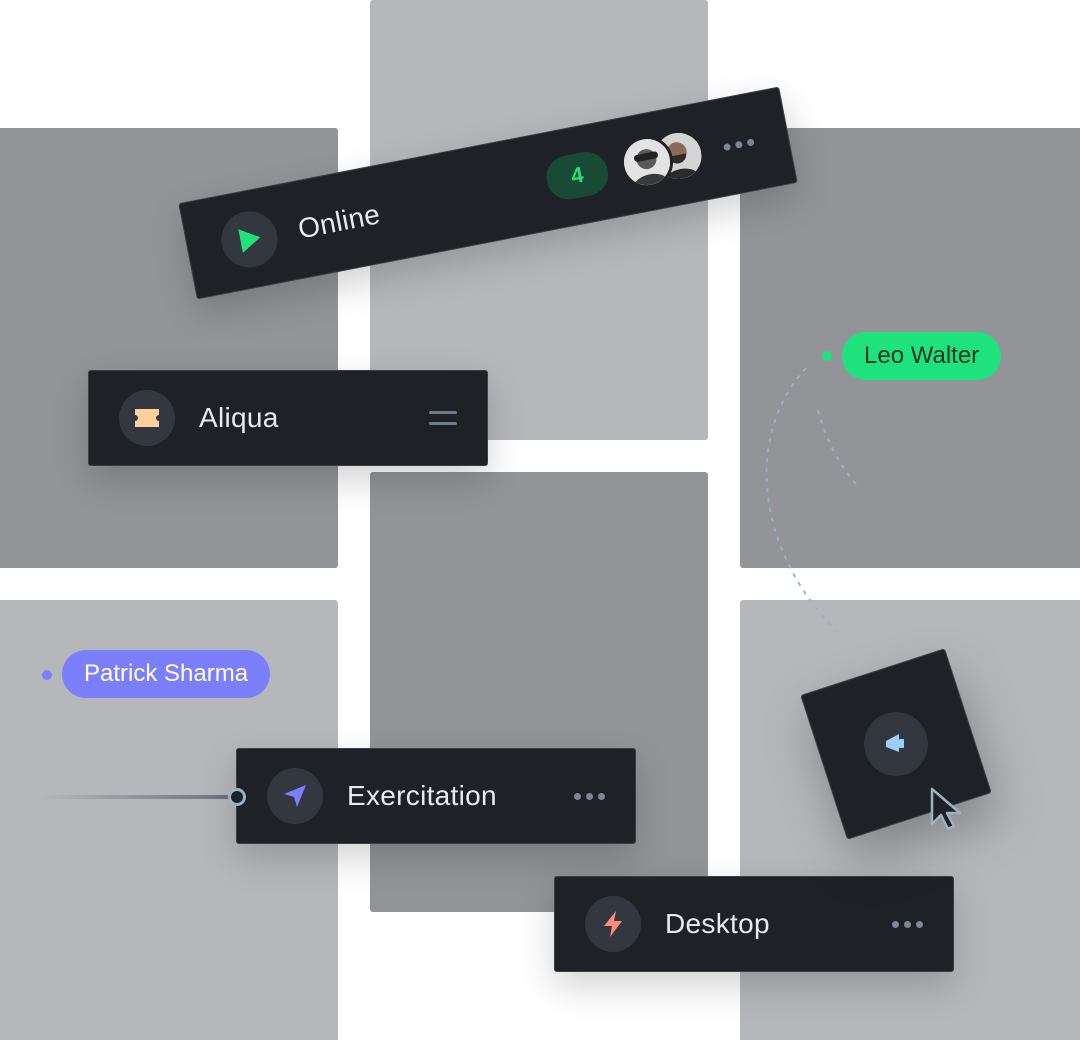  What do you see at coordinates (339, 221) in the screenshot?
I see `online-card-label: Online` at bounding box center [339, 221].